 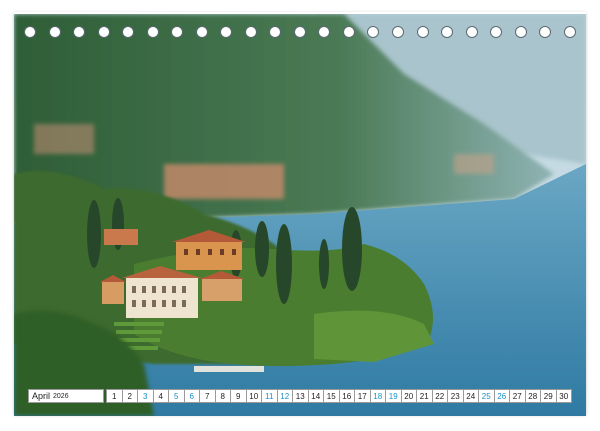 I want to click on day-cell: 2, so click(x=130, y=396).